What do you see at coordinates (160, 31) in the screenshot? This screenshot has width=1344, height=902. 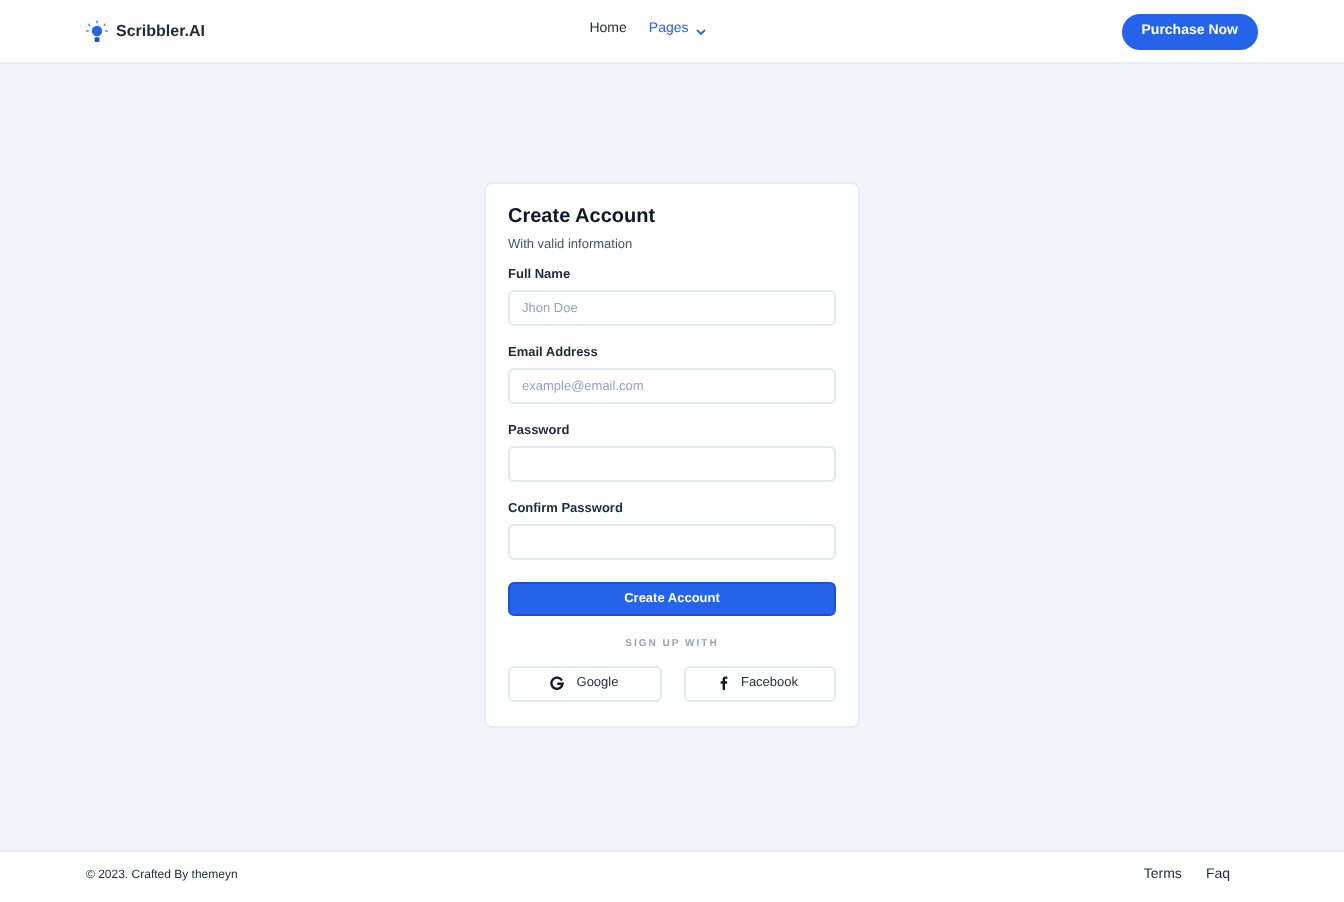 I see `brand-name: Scribbler.AI` at bounding box center [160, 31].